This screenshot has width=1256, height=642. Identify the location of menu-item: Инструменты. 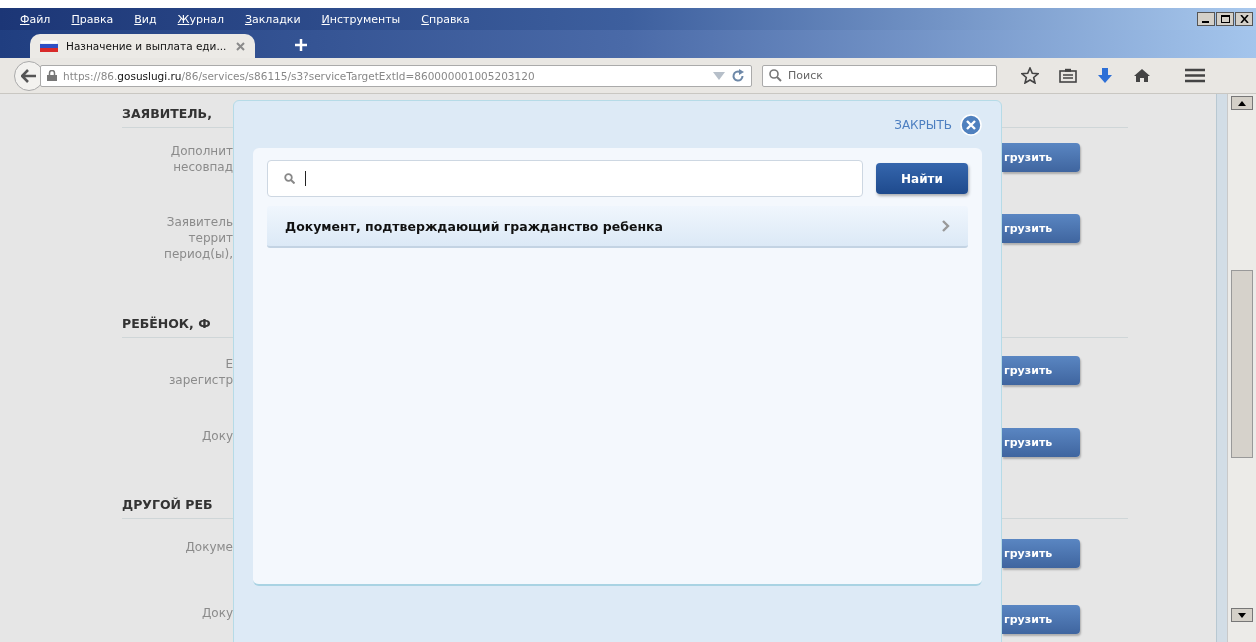
(361, 19).